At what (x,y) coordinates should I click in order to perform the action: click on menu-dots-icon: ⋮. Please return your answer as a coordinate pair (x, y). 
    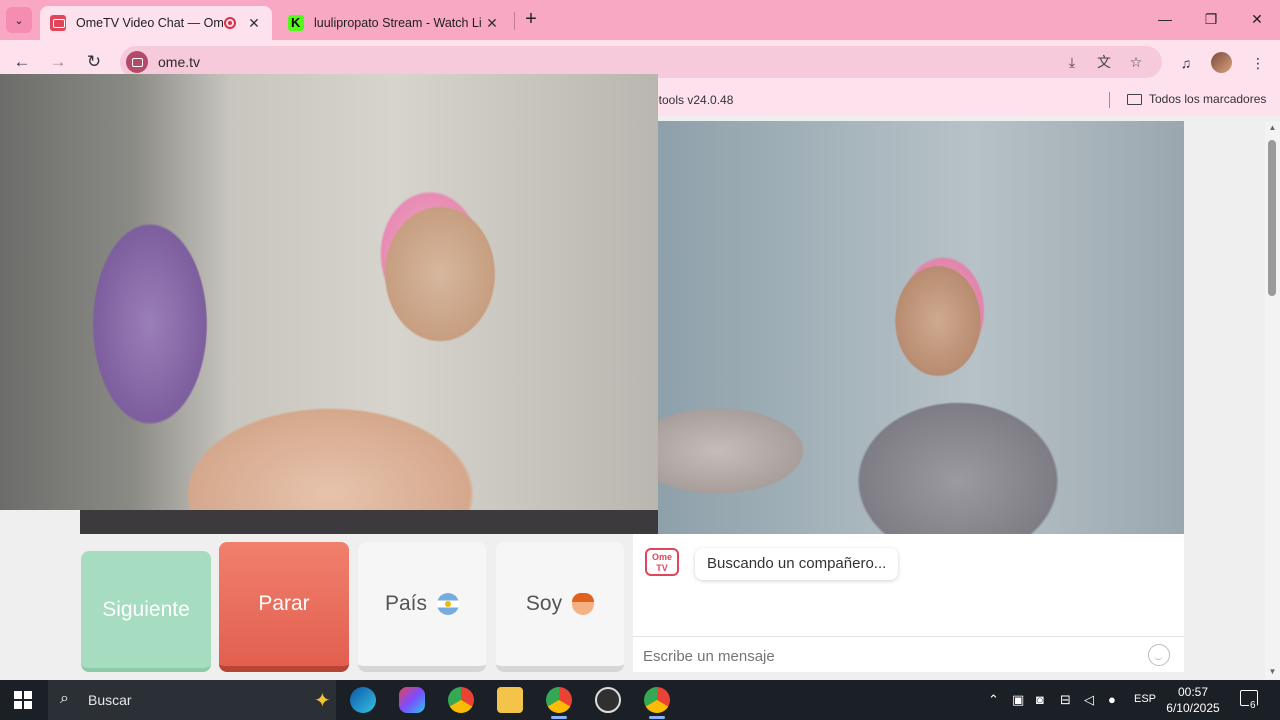
    Looking at the image, I should click on (1258, 63).